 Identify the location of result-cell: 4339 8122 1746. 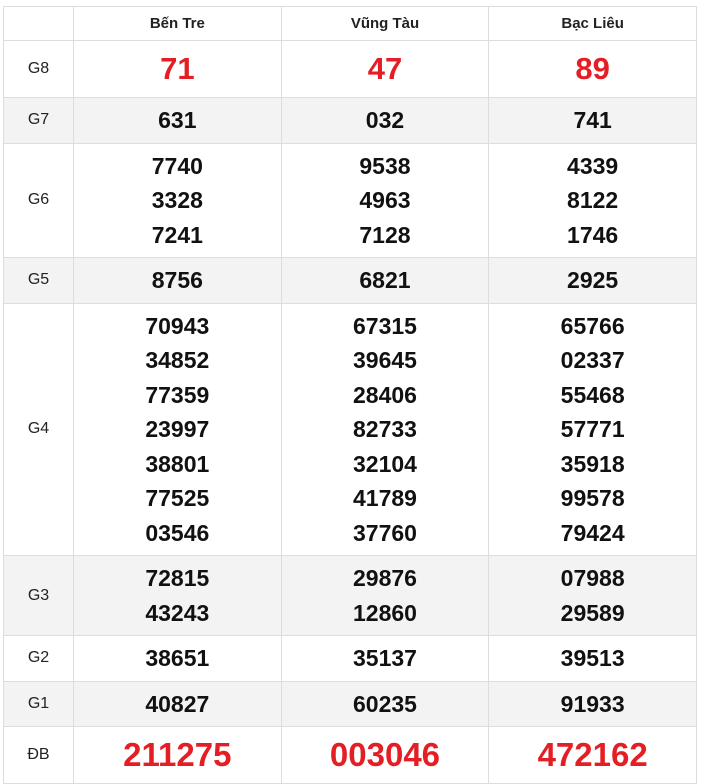
(592, 200).